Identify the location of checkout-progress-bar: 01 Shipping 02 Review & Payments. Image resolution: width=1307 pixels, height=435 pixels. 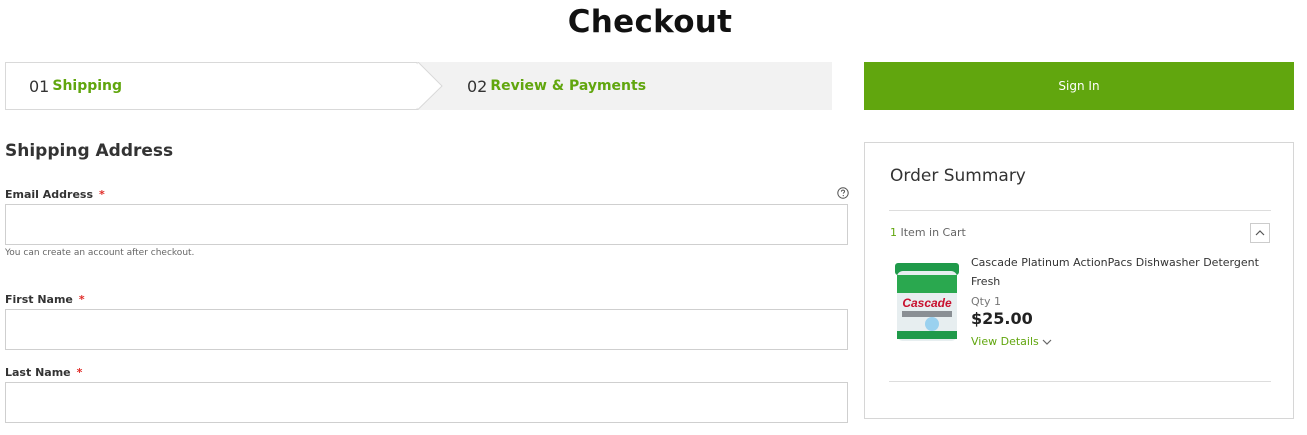
(418, 86).